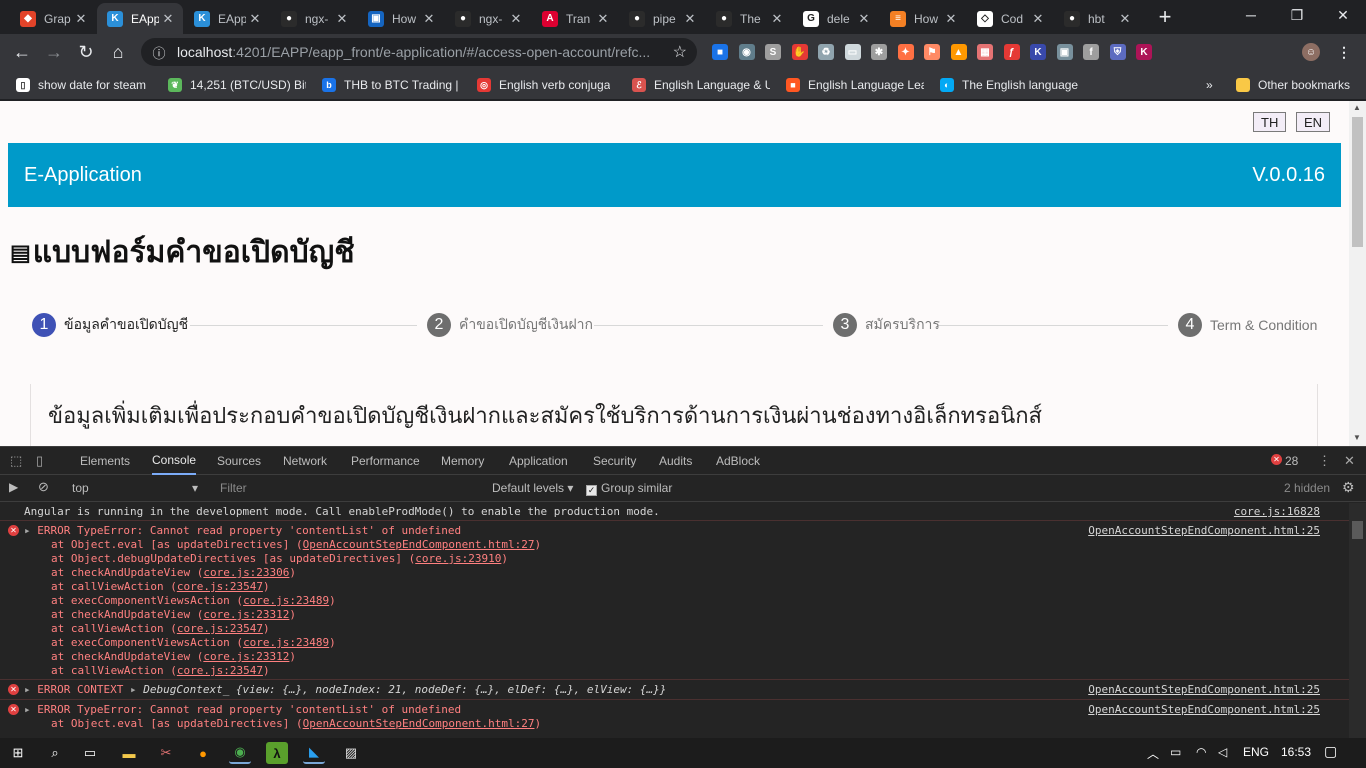  Describe the element at coordinates (720, 52) in the screenshot. I see `ext-square-icon: ■` at that location.